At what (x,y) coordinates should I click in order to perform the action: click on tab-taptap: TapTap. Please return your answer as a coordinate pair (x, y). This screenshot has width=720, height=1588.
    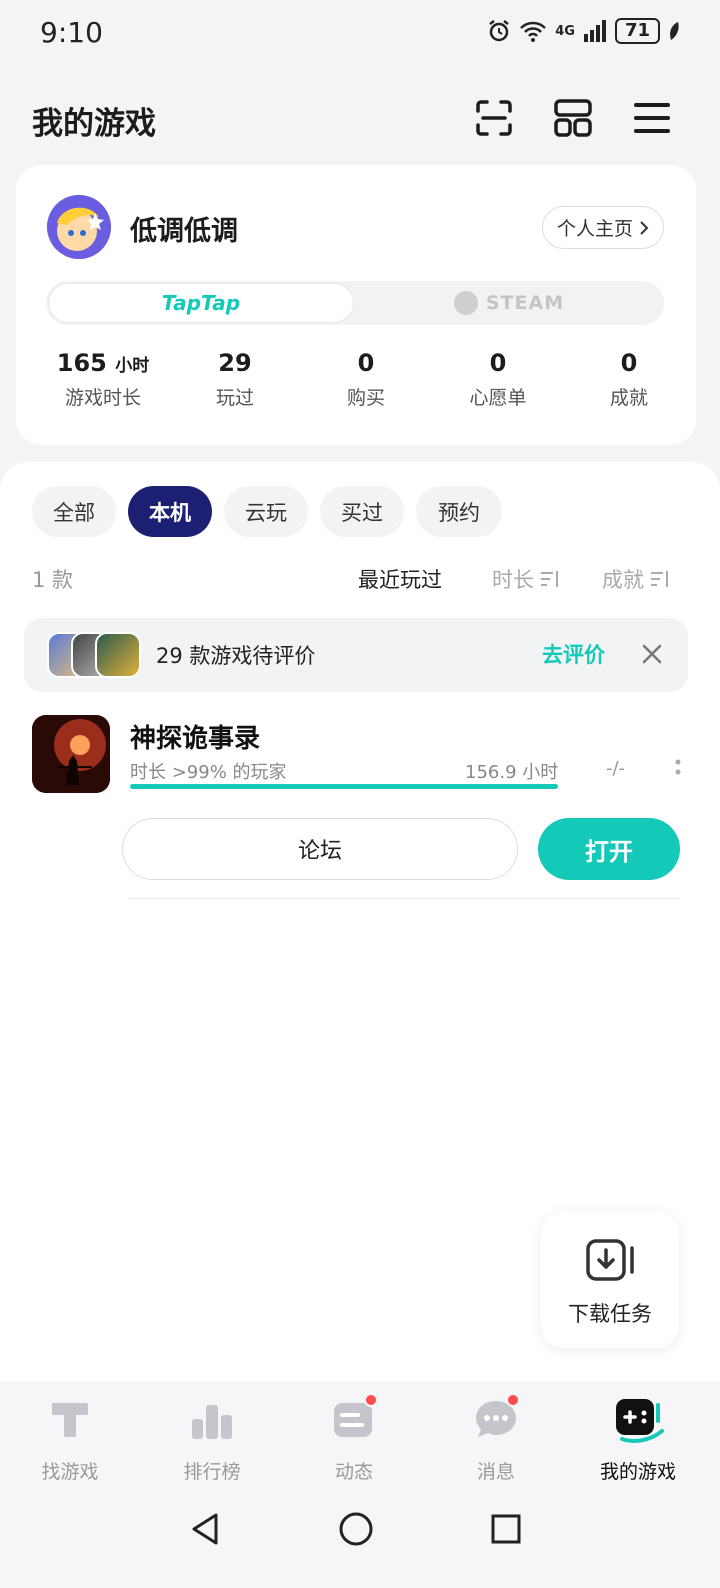
    Looking at the image, I should click on (201, 303).